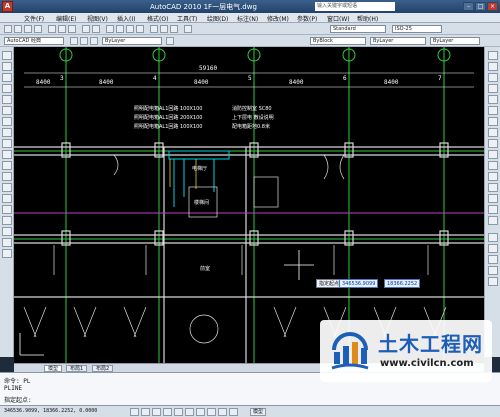 Image resolution: width=500 pixels, height=417 pixels. What do you see at coordinates (156, 412) in the screenshot?
I see `ortho-mode-icon` at bounding box center [156, 412].